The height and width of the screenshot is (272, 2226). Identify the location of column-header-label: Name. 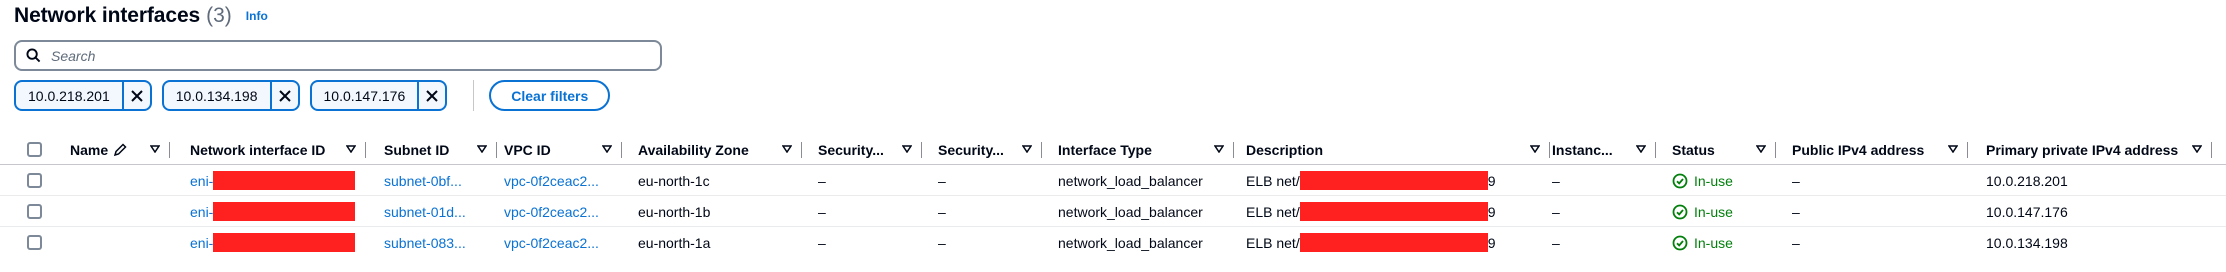
(89, 149).